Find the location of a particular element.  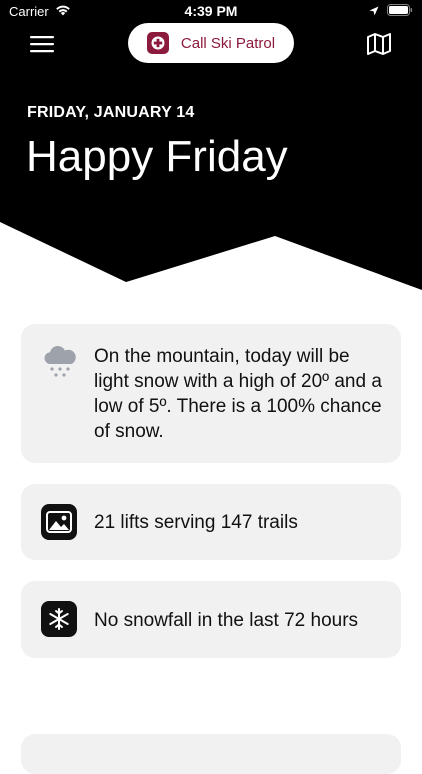

status-bar: Carrier 4:39 PM is located at coordinates (211, 11).